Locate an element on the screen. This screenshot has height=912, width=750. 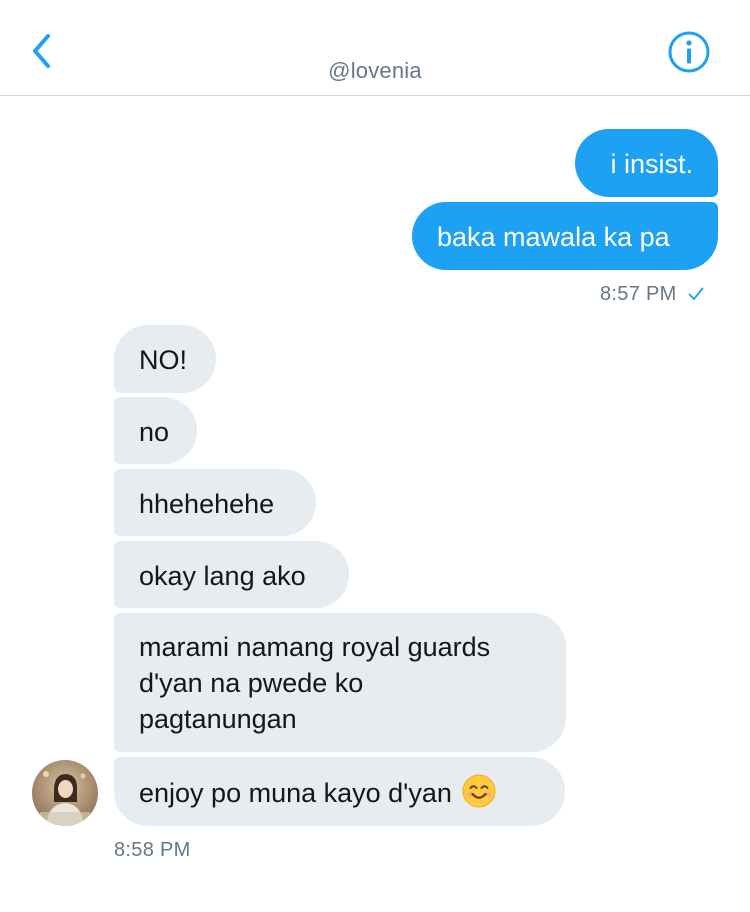
incoming-message: enjoy po muna kayo d'yan is located at coordinates (339, 791).